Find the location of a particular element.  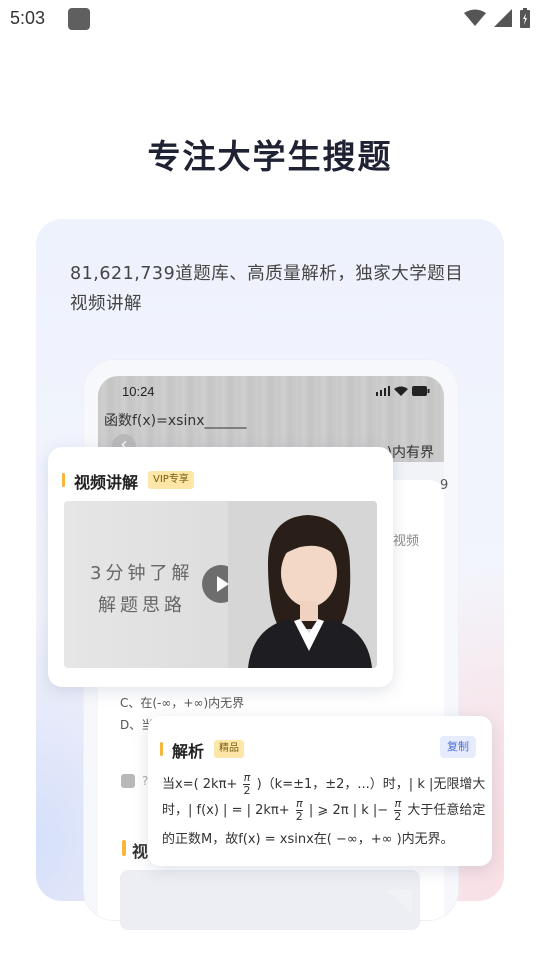

card-pointer is located at coordinates (400, 902).